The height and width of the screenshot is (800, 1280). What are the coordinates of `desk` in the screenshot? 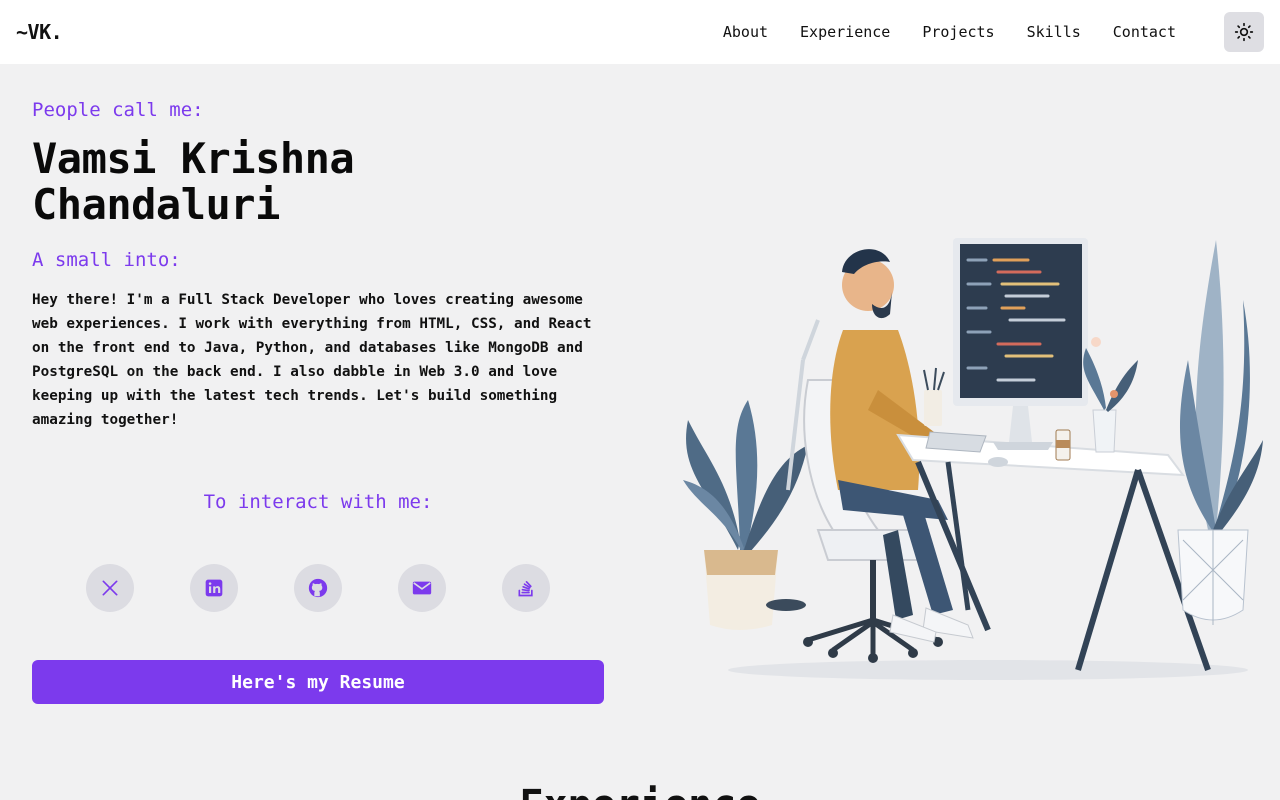 It's located at (1053, 552).